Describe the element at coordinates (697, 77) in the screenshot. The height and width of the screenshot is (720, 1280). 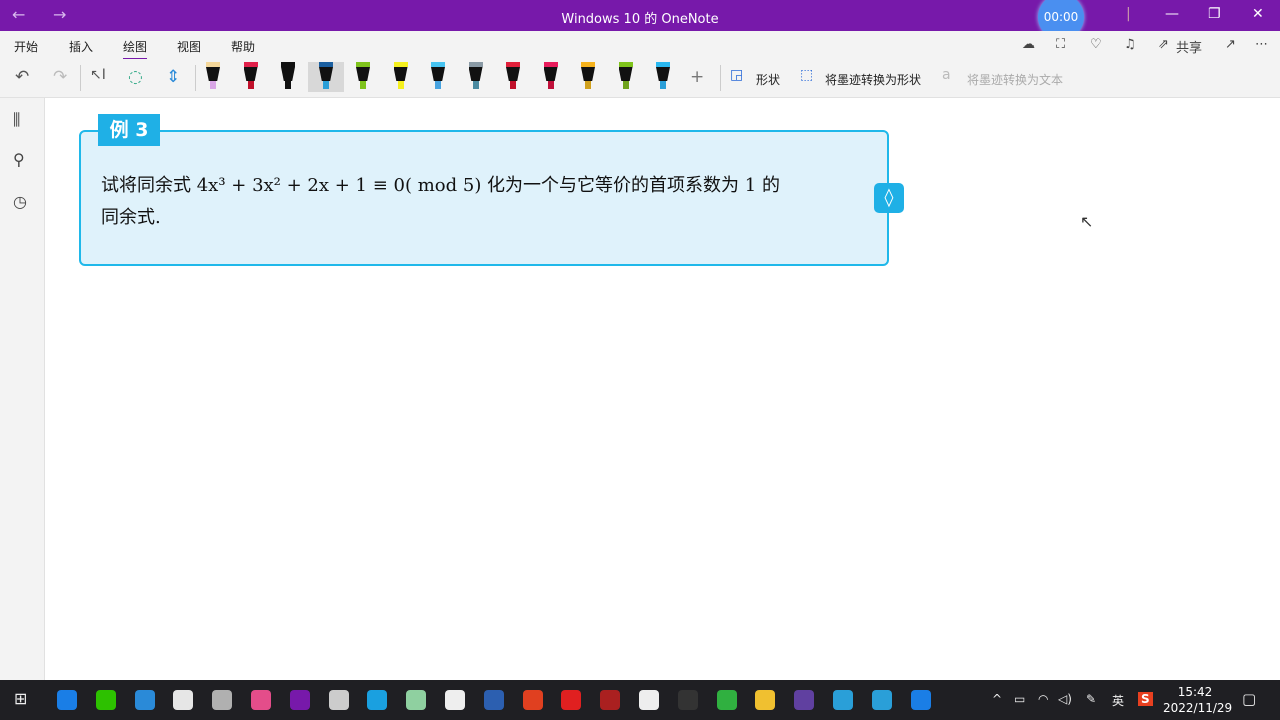
I see `add-pen-icon: +` at that location.